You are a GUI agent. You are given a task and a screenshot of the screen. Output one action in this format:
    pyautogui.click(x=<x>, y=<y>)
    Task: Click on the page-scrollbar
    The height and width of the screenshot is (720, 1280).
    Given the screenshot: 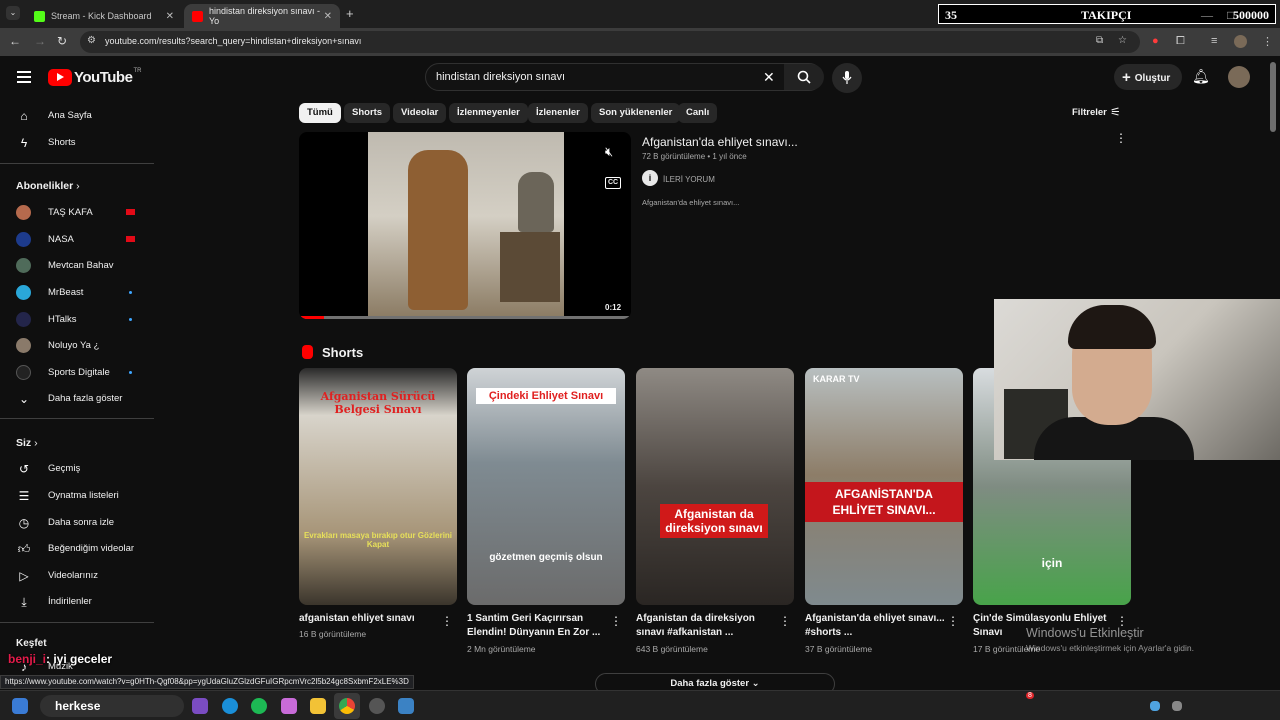 What is the action you would take?
    pyautogui.click(x=1273, y=97)
    